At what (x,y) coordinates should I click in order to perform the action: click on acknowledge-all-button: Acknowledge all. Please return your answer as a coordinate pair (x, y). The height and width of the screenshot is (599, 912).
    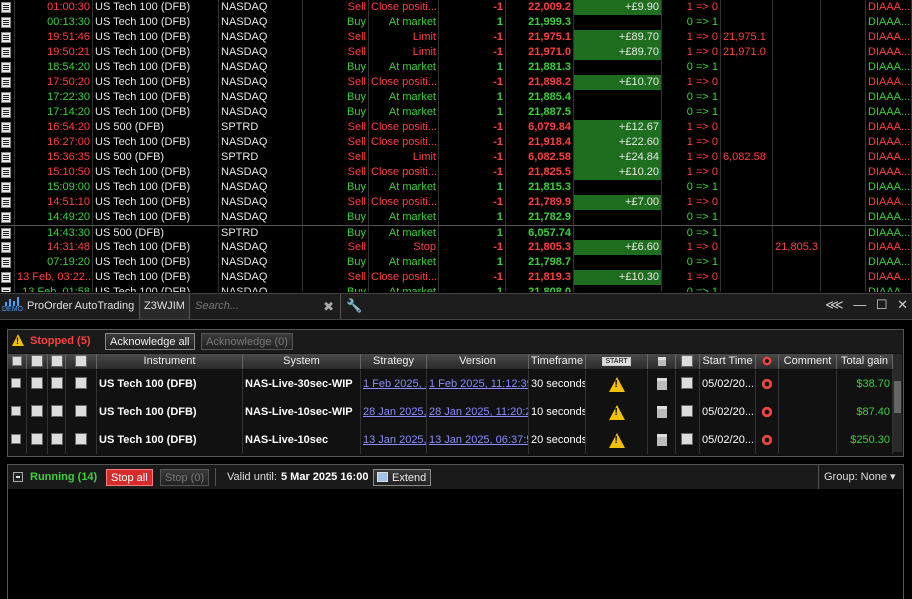
    Looking at the image, I should click on (150, 341).